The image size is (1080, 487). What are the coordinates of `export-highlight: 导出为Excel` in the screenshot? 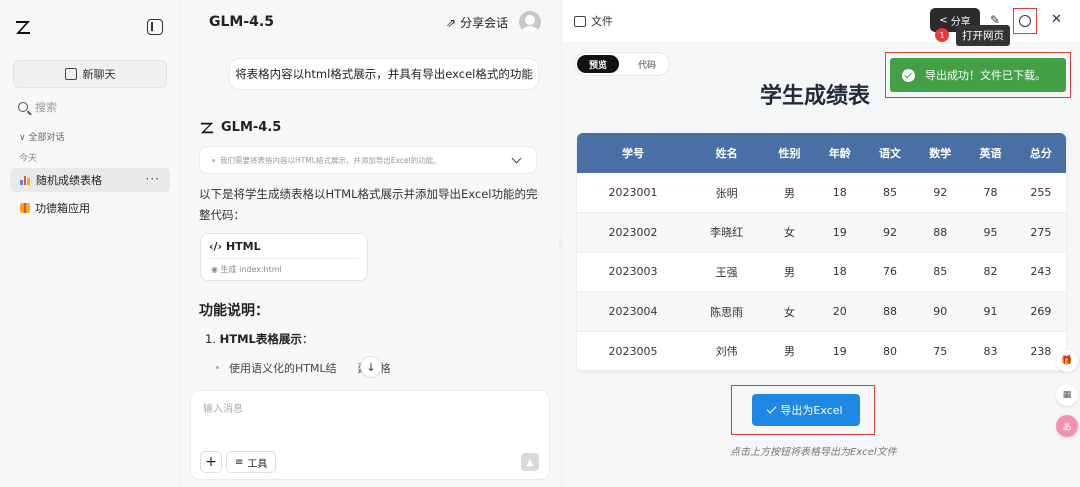 It's located at (803, 410).